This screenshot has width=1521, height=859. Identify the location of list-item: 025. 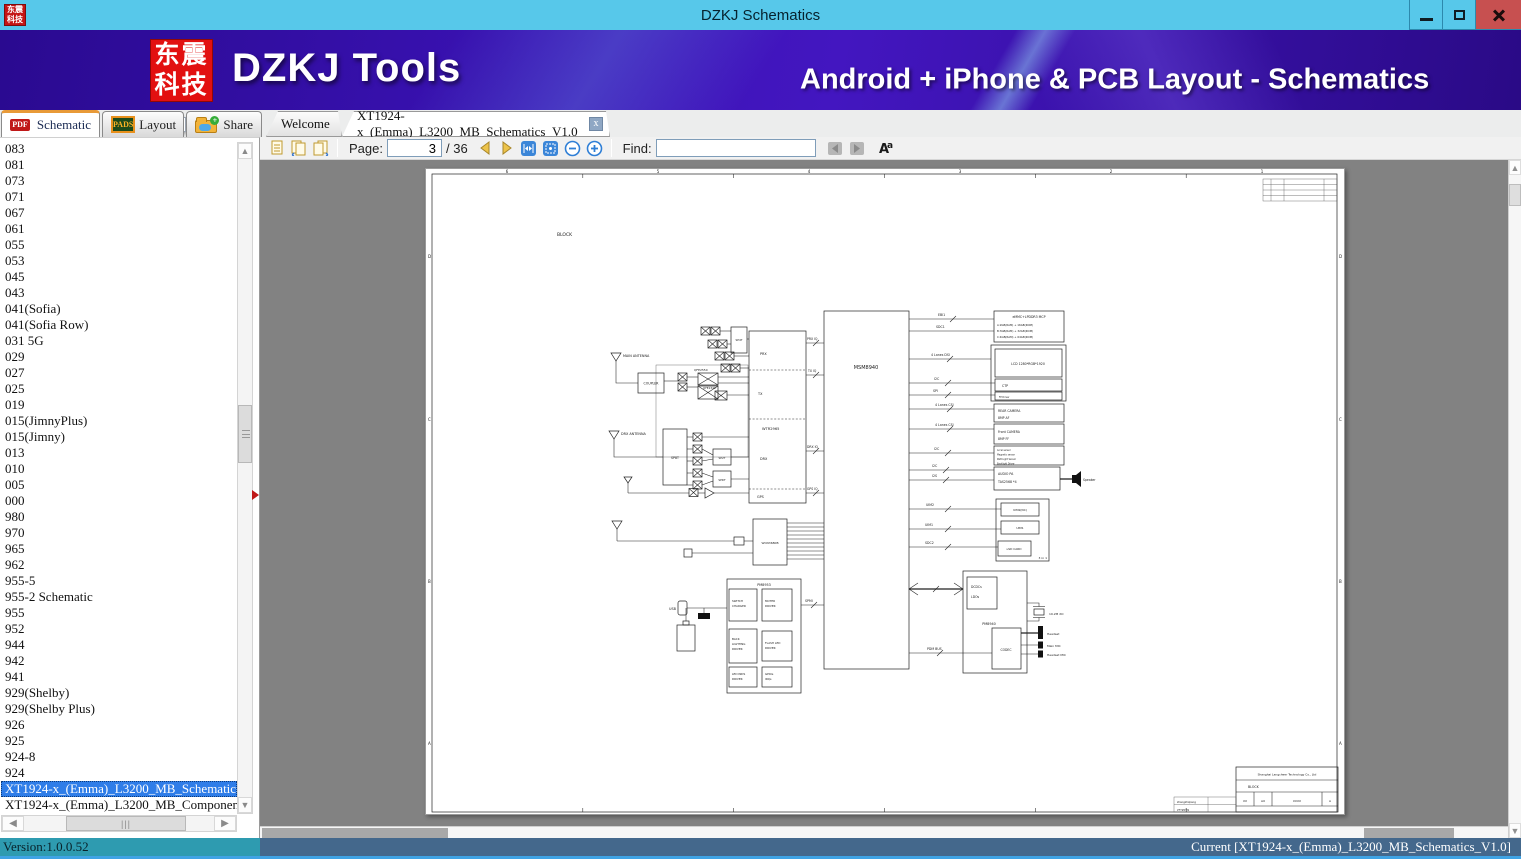
(119, 389).